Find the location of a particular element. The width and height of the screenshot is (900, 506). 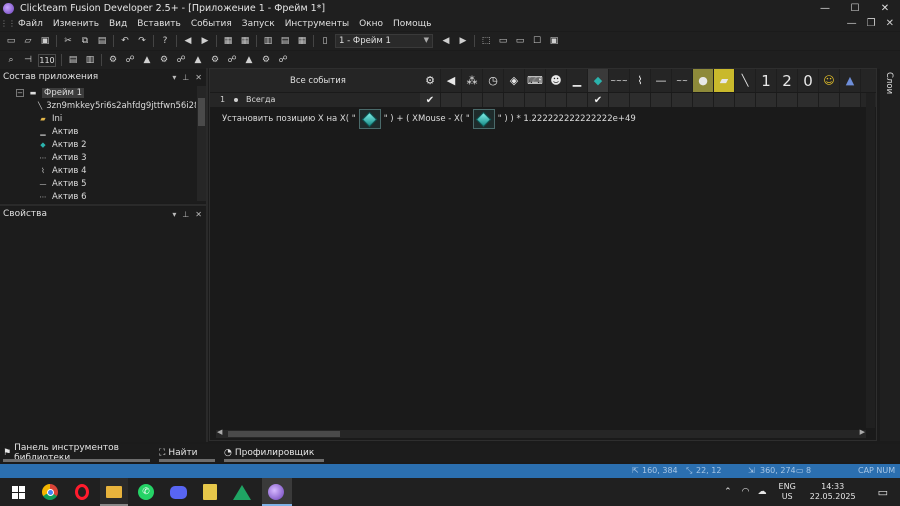

notification-icon: ▭ is located at coordinates (883, 492).